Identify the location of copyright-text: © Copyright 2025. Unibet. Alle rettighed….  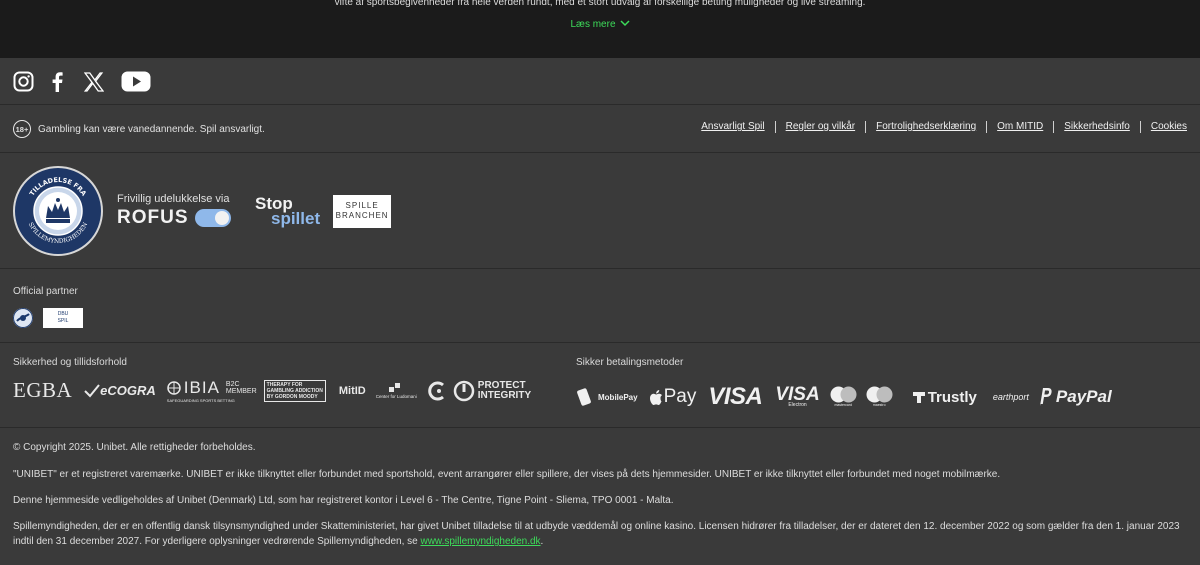
(134, 447).